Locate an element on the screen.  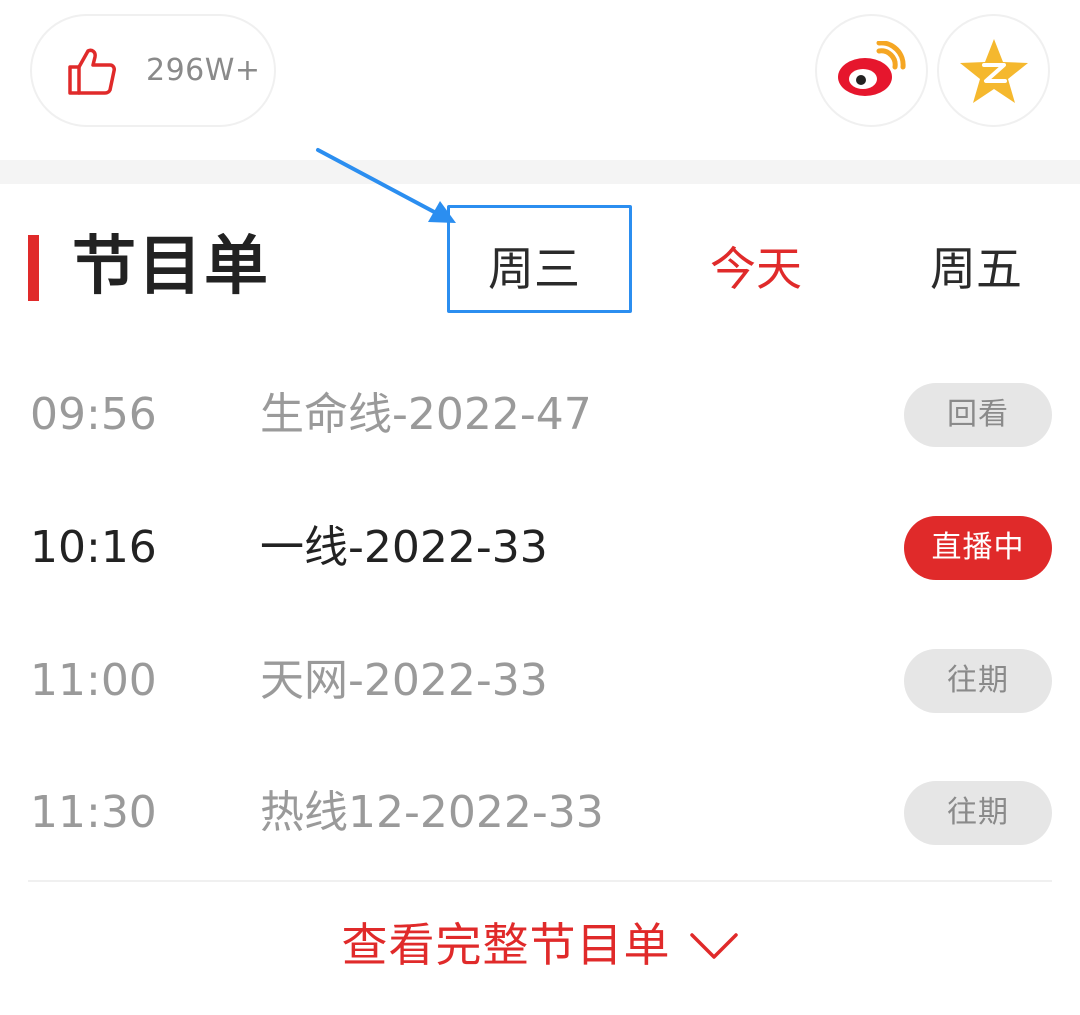
program-name: 生命线-2022-47 is located at coordinates (426, 414).